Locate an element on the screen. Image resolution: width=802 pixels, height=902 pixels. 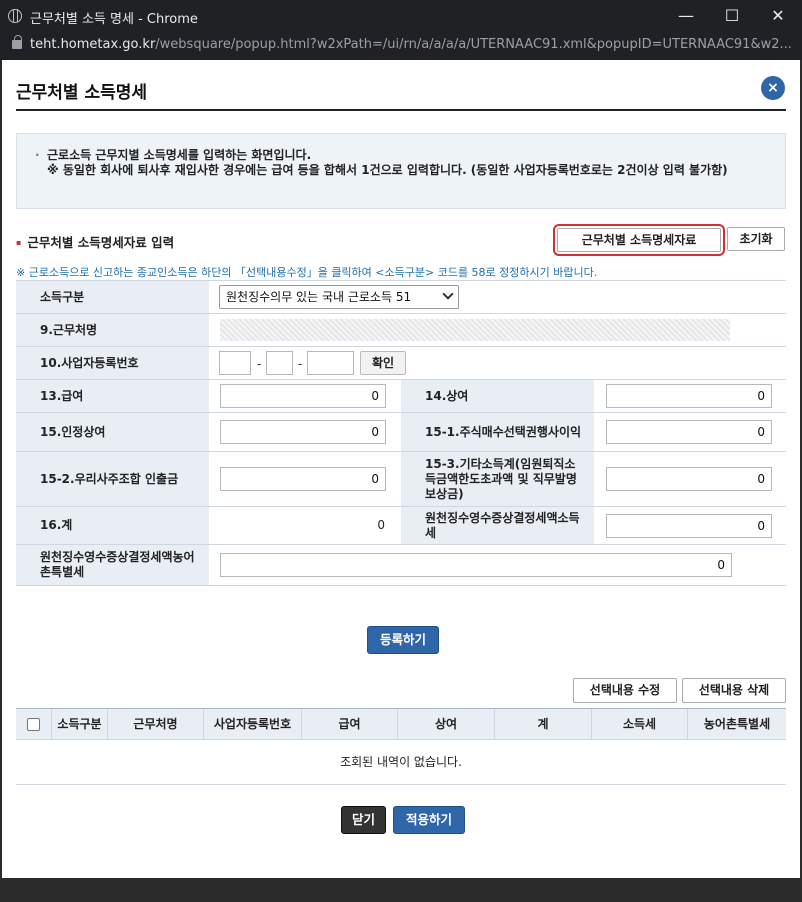
workplace-label: 9.근무처명 is located at coordinates (112, 330).